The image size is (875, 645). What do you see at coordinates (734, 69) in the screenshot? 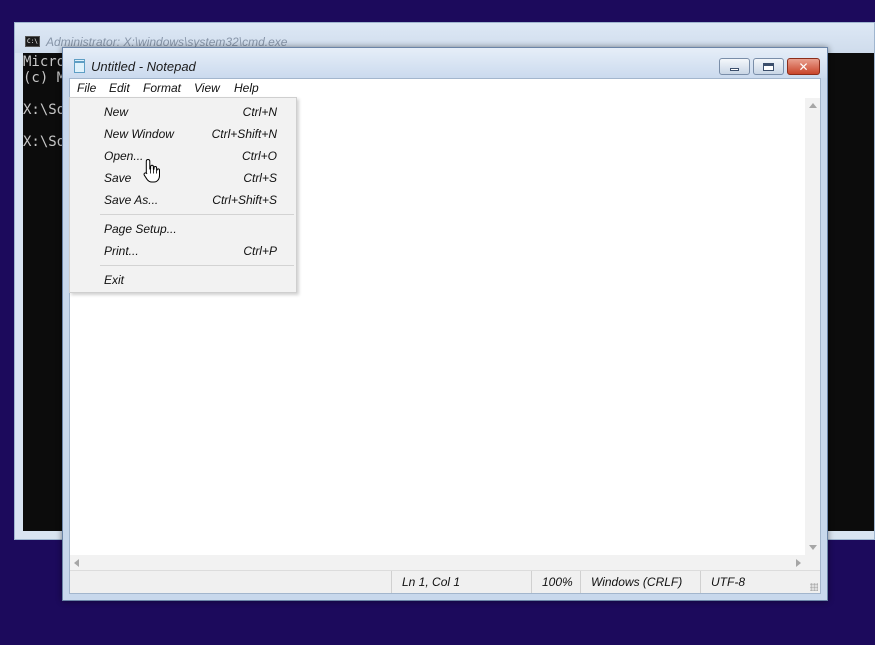
I see `minimize-icon` at bounding box center [734, 69].